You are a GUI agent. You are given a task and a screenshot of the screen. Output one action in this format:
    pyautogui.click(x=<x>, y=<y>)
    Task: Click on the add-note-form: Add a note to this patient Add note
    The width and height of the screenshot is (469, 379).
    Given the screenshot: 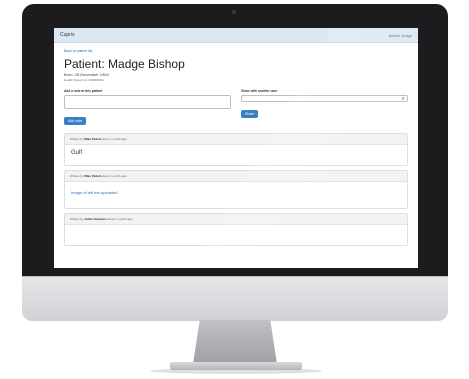 What is the action you would take?
    pyautogui.click(x=147, y=108)
    